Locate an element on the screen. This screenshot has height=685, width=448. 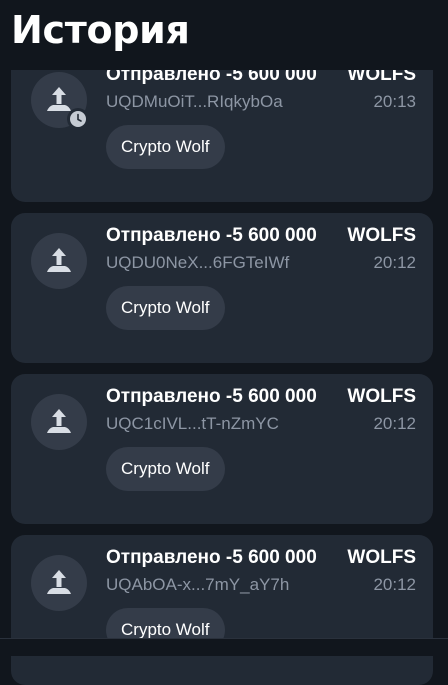
transaction-meta: UQDMuOiT...RIqkybOa 20:13 is located at coordinates (261, 102).